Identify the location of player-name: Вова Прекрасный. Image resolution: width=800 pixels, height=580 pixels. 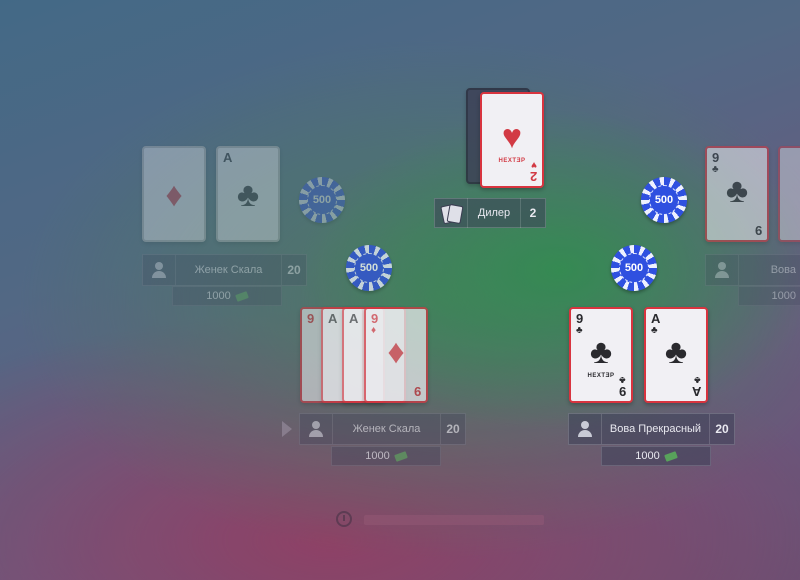
(655, 429).